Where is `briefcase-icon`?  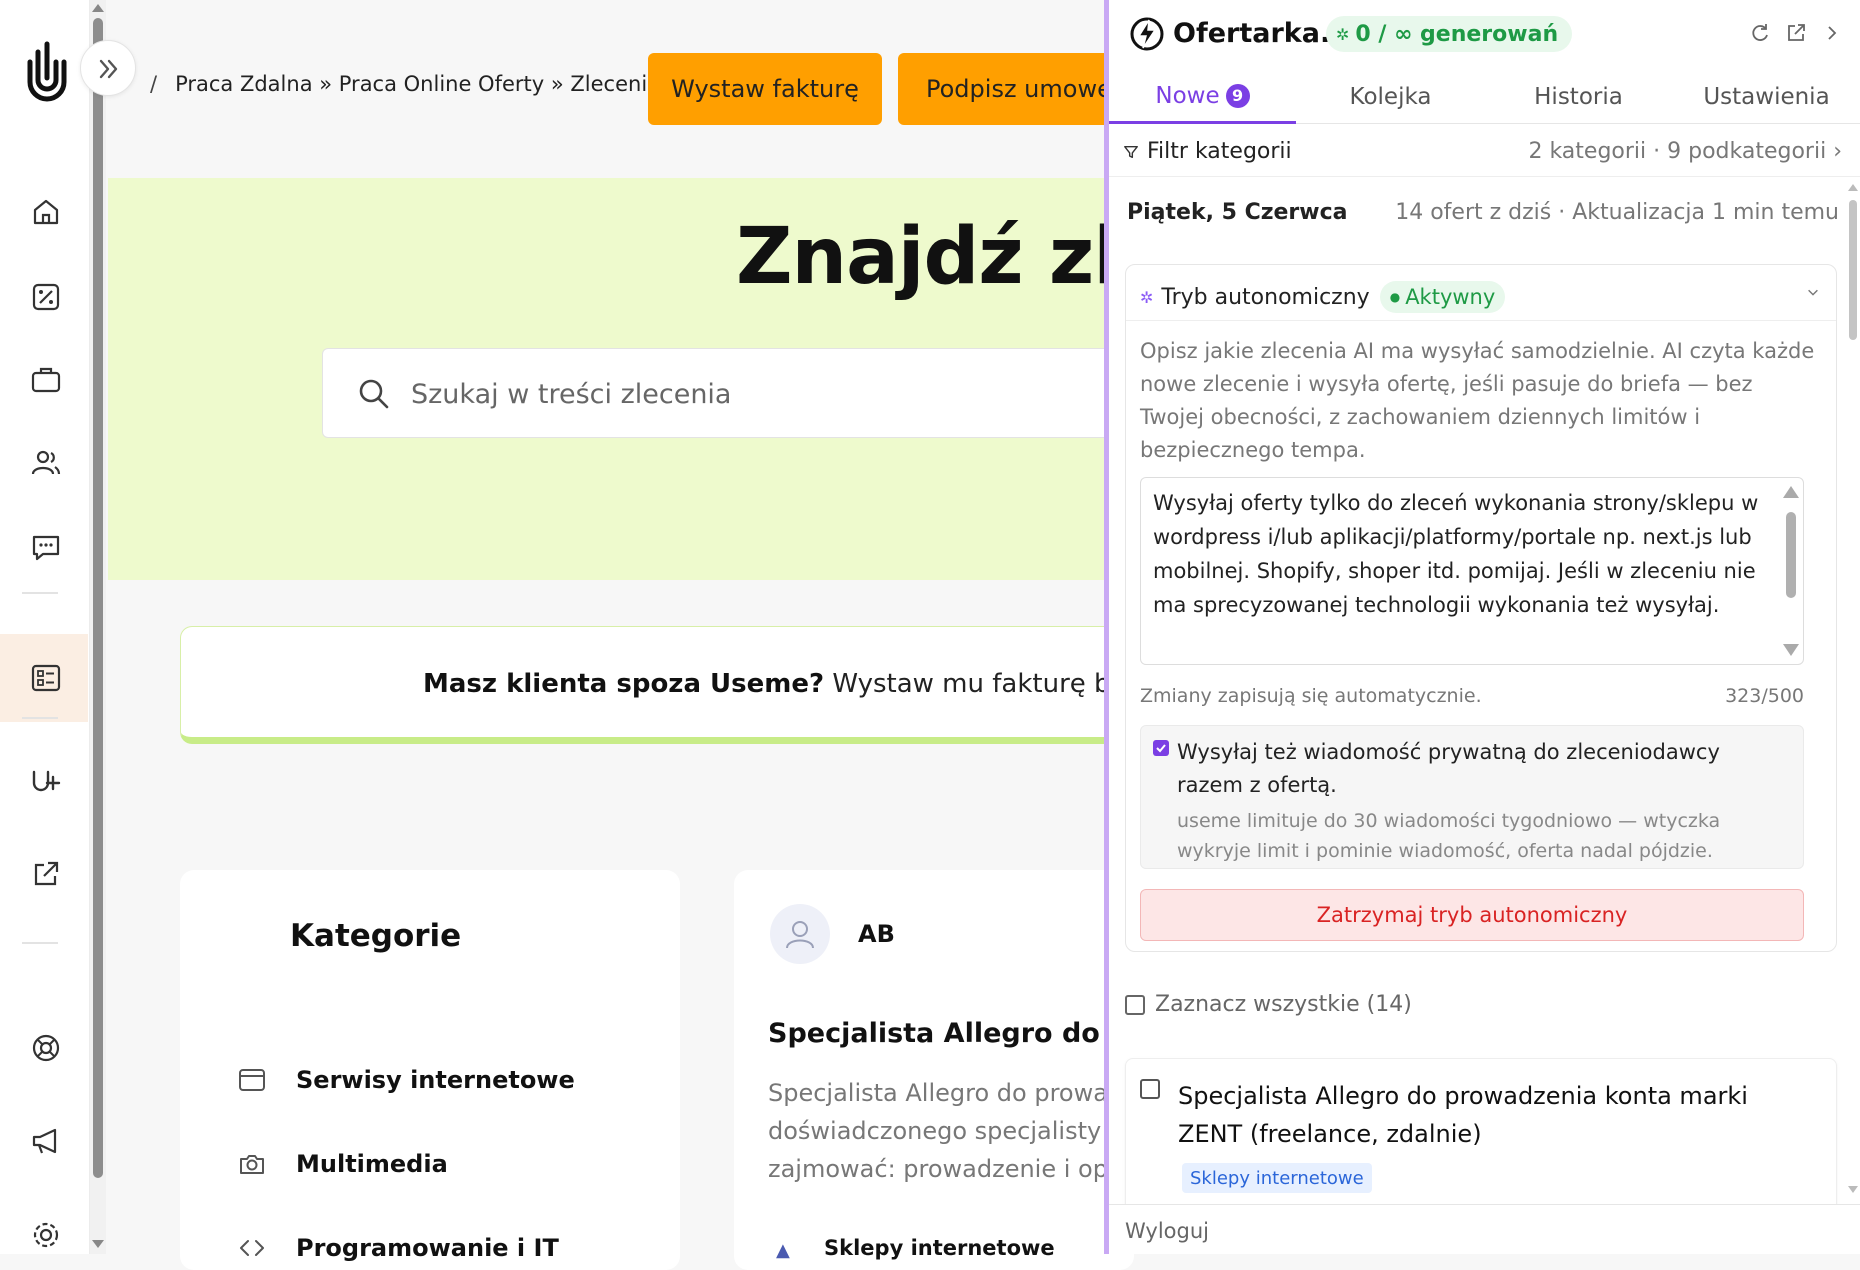 briefcase-icon is located at coordinates (46, 380).